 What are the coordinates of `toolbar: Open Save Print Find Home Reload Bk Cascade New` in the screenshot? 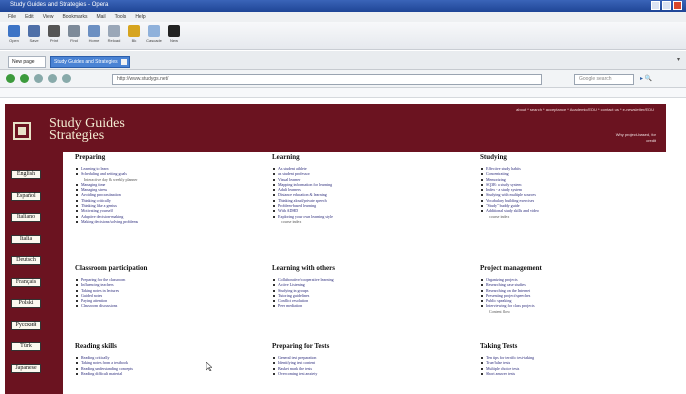 It's located at (343, 36).